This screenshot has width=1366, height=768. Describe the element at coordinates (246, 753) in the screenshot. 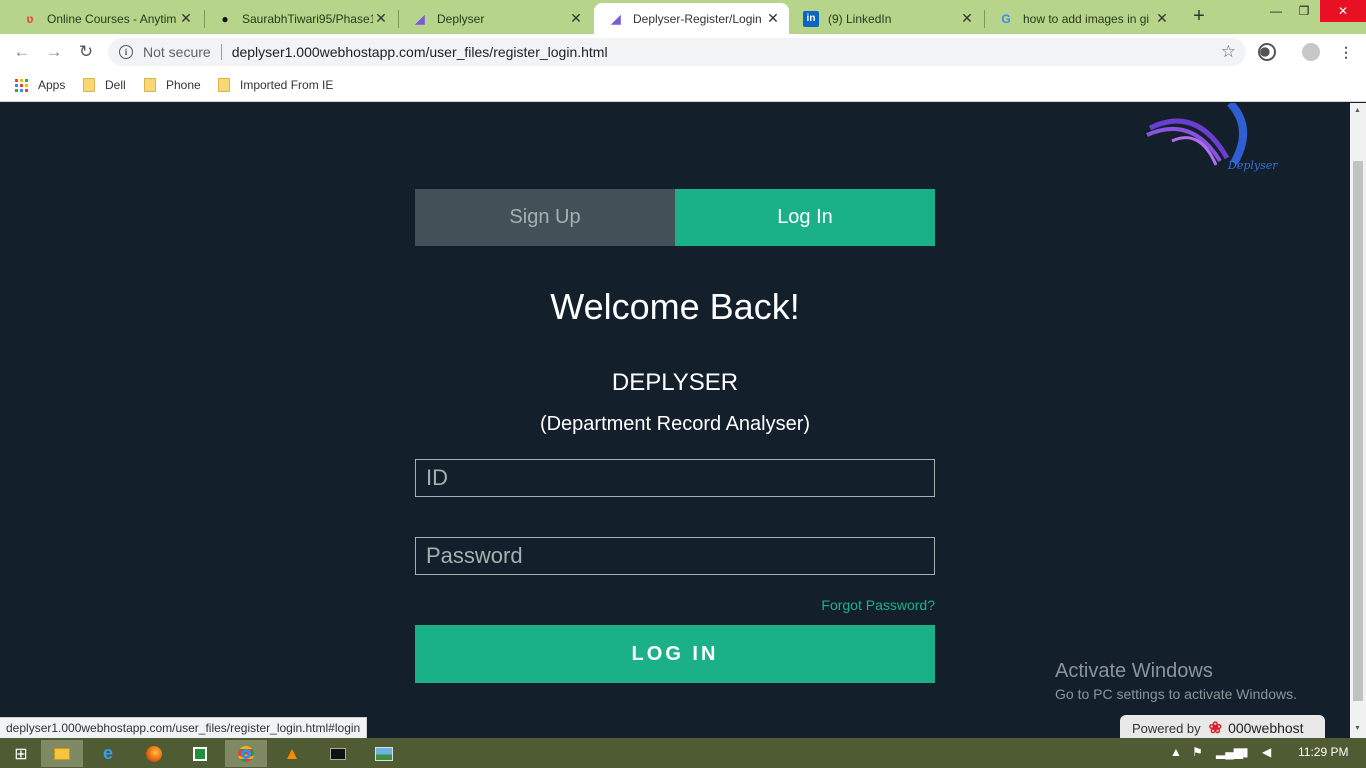

I see `chrome-icon` at that location.